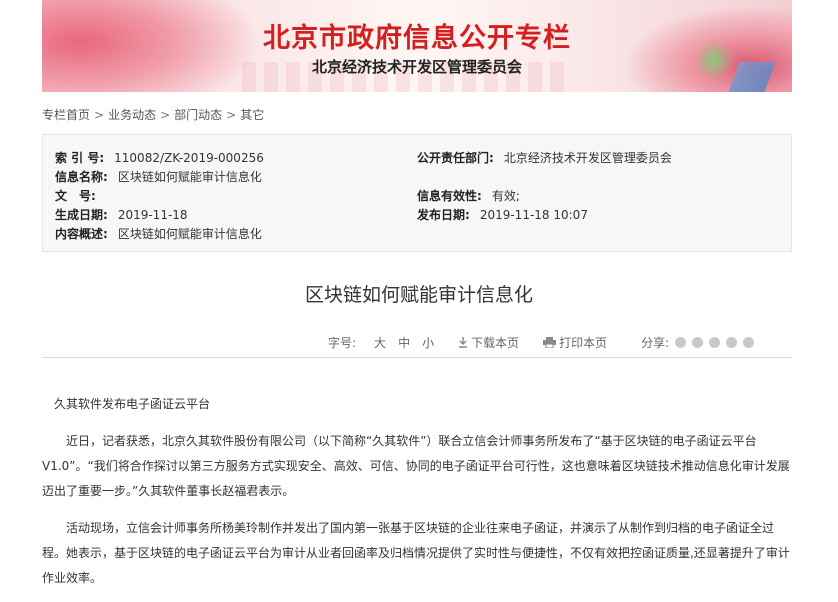 This screenshot has width=838, height=602. I want to click on toolbar-divider, so click(417, 357).